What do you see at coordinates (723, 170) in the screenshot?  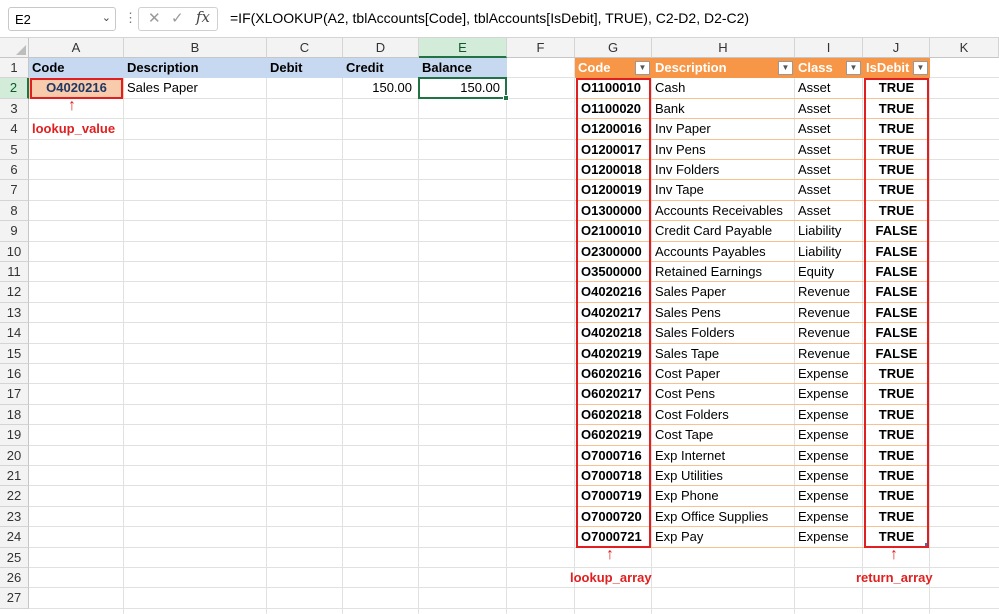 I see `table-row-description: Inv Folders` at bounding box center [723, 170].